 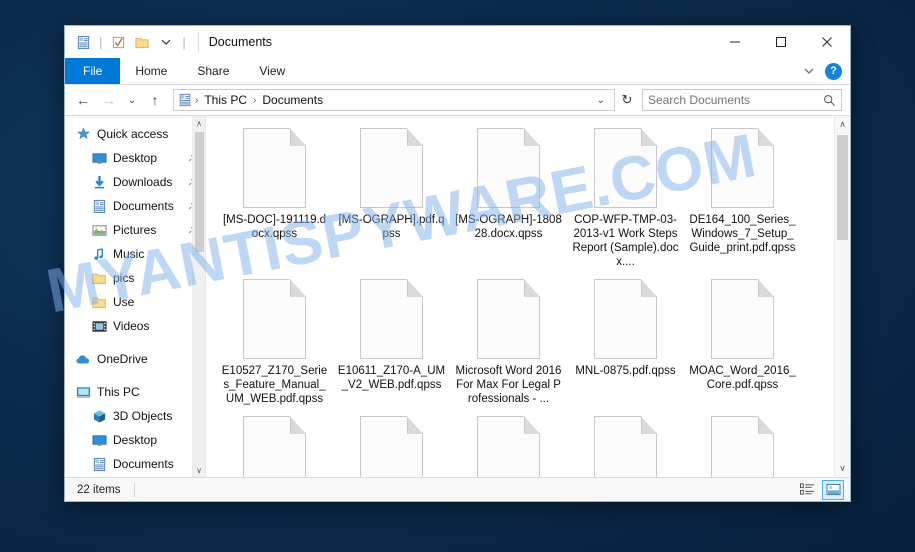 I want to click on checklist-icon, so click(x=118, y=42).